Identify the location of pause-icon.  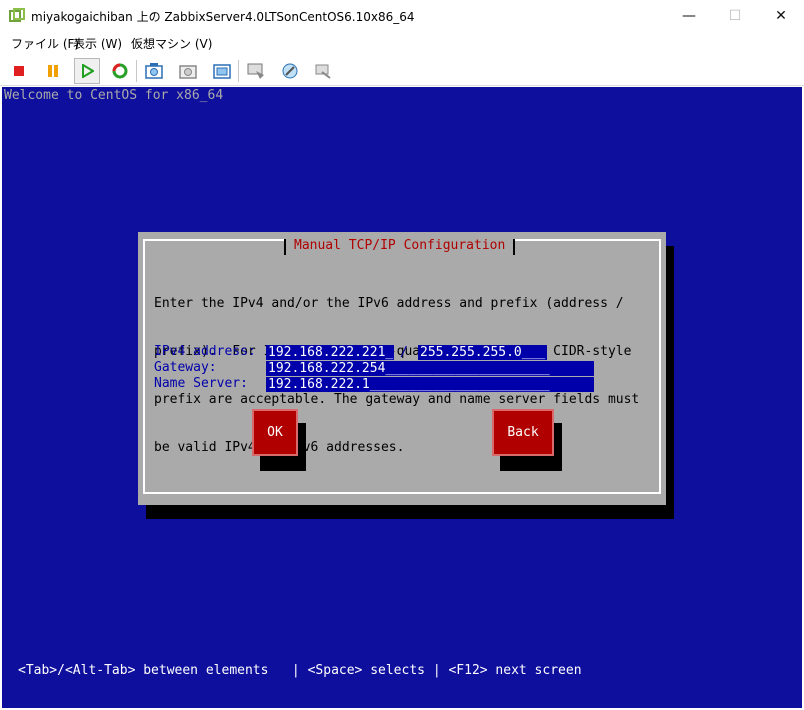
(53, 71).